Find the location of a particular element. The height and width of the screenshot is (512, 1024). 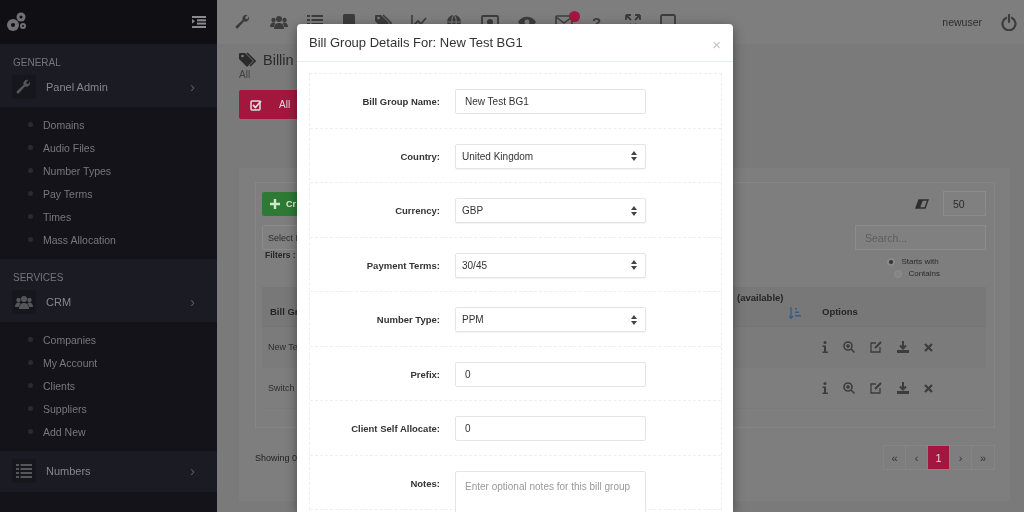

menu-icon is located at coordinates (199, 22).